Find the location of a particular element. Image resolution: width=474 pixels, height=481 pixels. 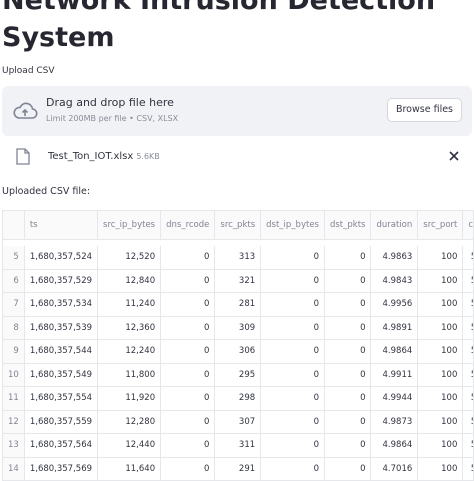

table-cell: 306 is located at coordinates (238, 351).